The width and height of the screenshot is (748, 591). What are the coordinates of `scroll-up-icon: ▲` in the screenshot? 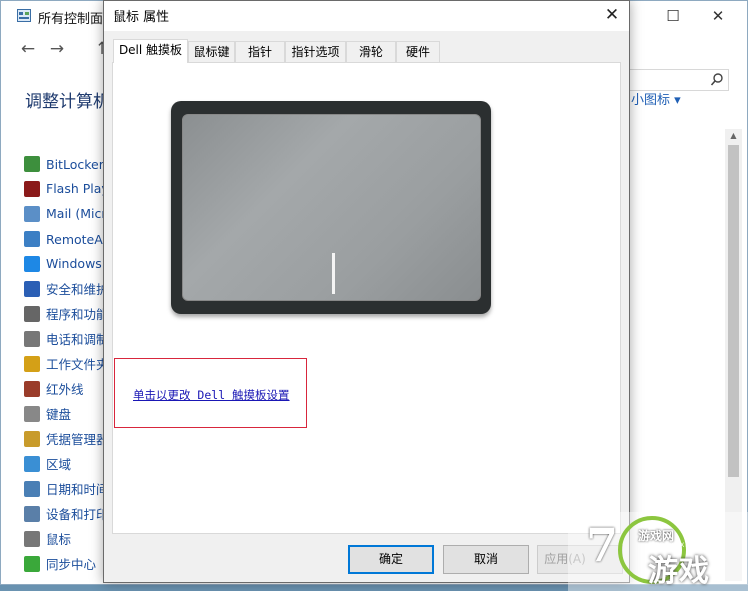 It's located at (733, 136).